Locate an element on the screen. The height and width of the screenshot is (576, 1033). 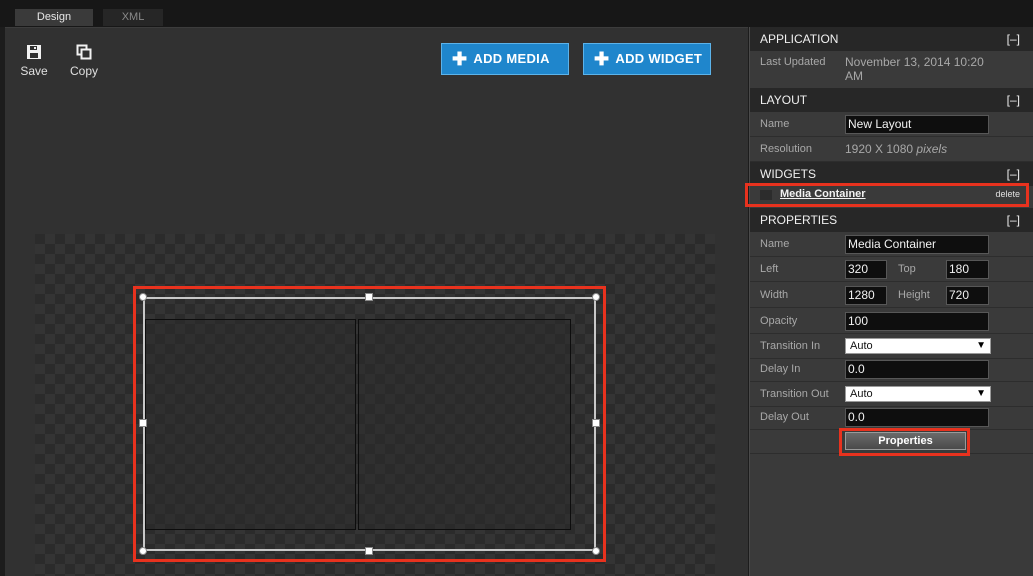
prop-transition-out-label: Transition Out is located at coordinates (794, 394).